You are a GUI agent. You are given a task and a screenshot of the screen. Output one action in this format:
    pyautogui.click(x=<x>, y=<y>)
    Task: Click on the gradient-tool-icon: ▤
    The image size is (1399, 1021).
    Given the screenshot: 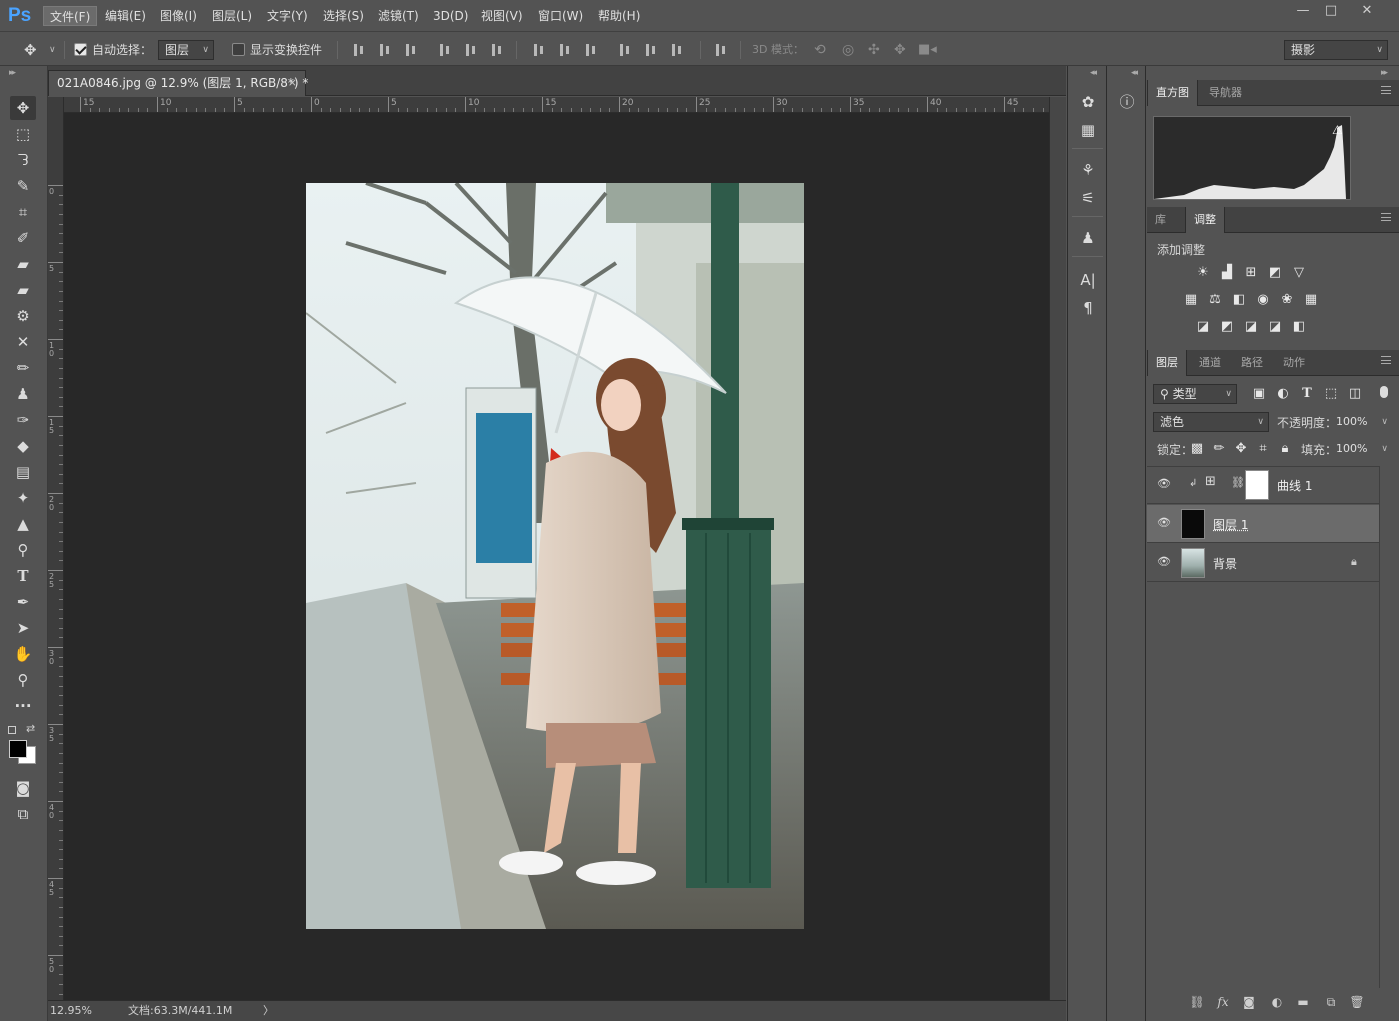 What is the action you would take?
    pyautogui.click(x=23, y=472)
    